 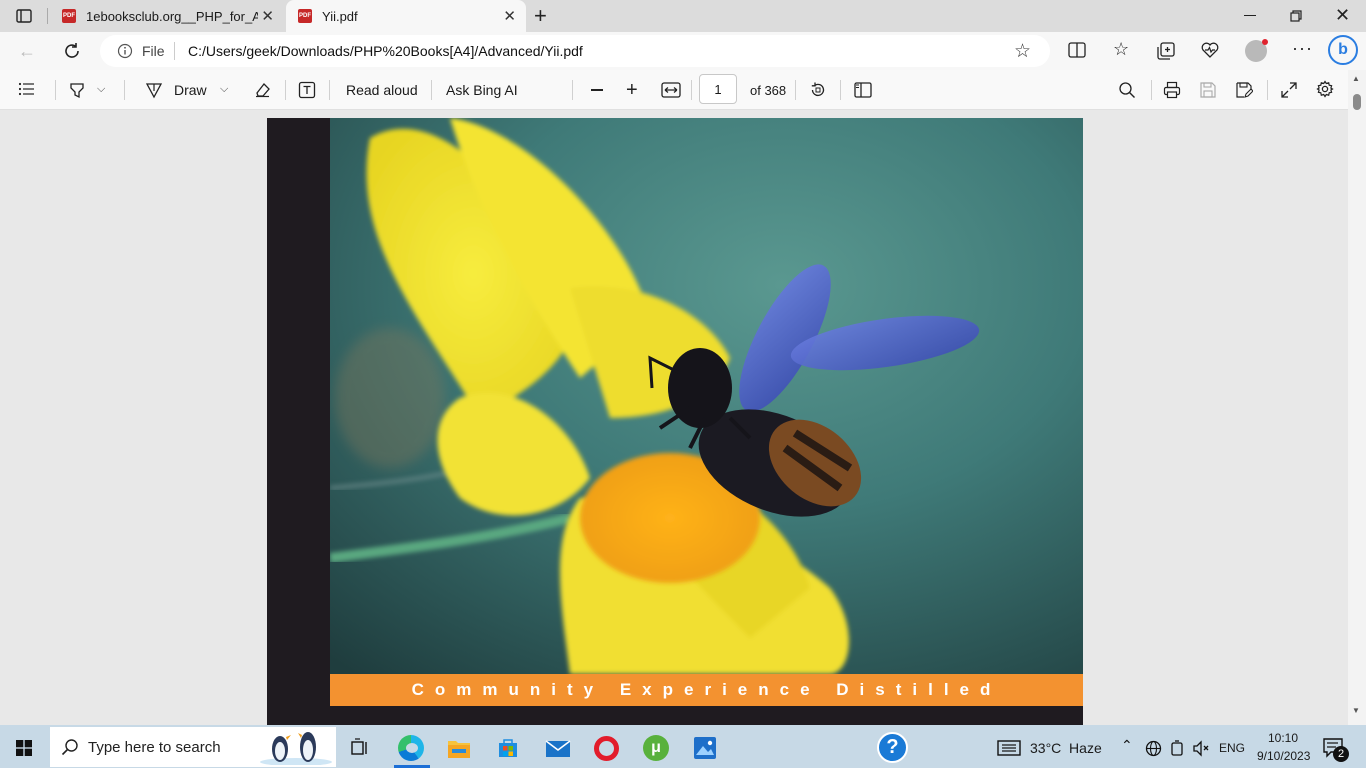 I want to click on photos-app-icon, so click(x=705, y=748).